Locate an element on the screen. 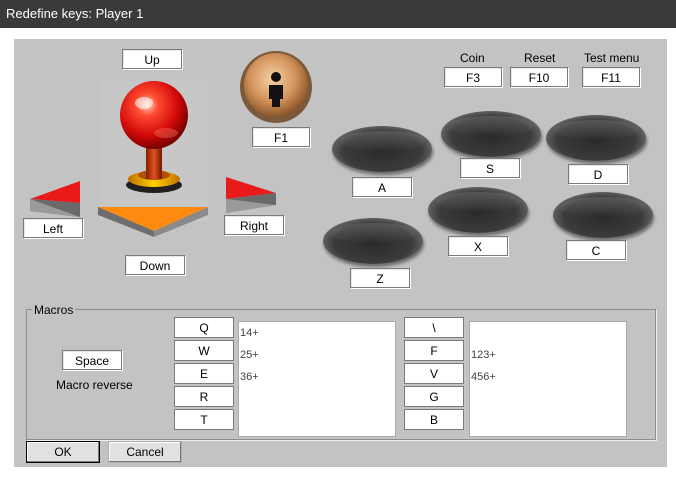 Image resolution: width=676 pixels, height=478 pixels. macro-right-key-label: \ is located at coordinates (434, 328).